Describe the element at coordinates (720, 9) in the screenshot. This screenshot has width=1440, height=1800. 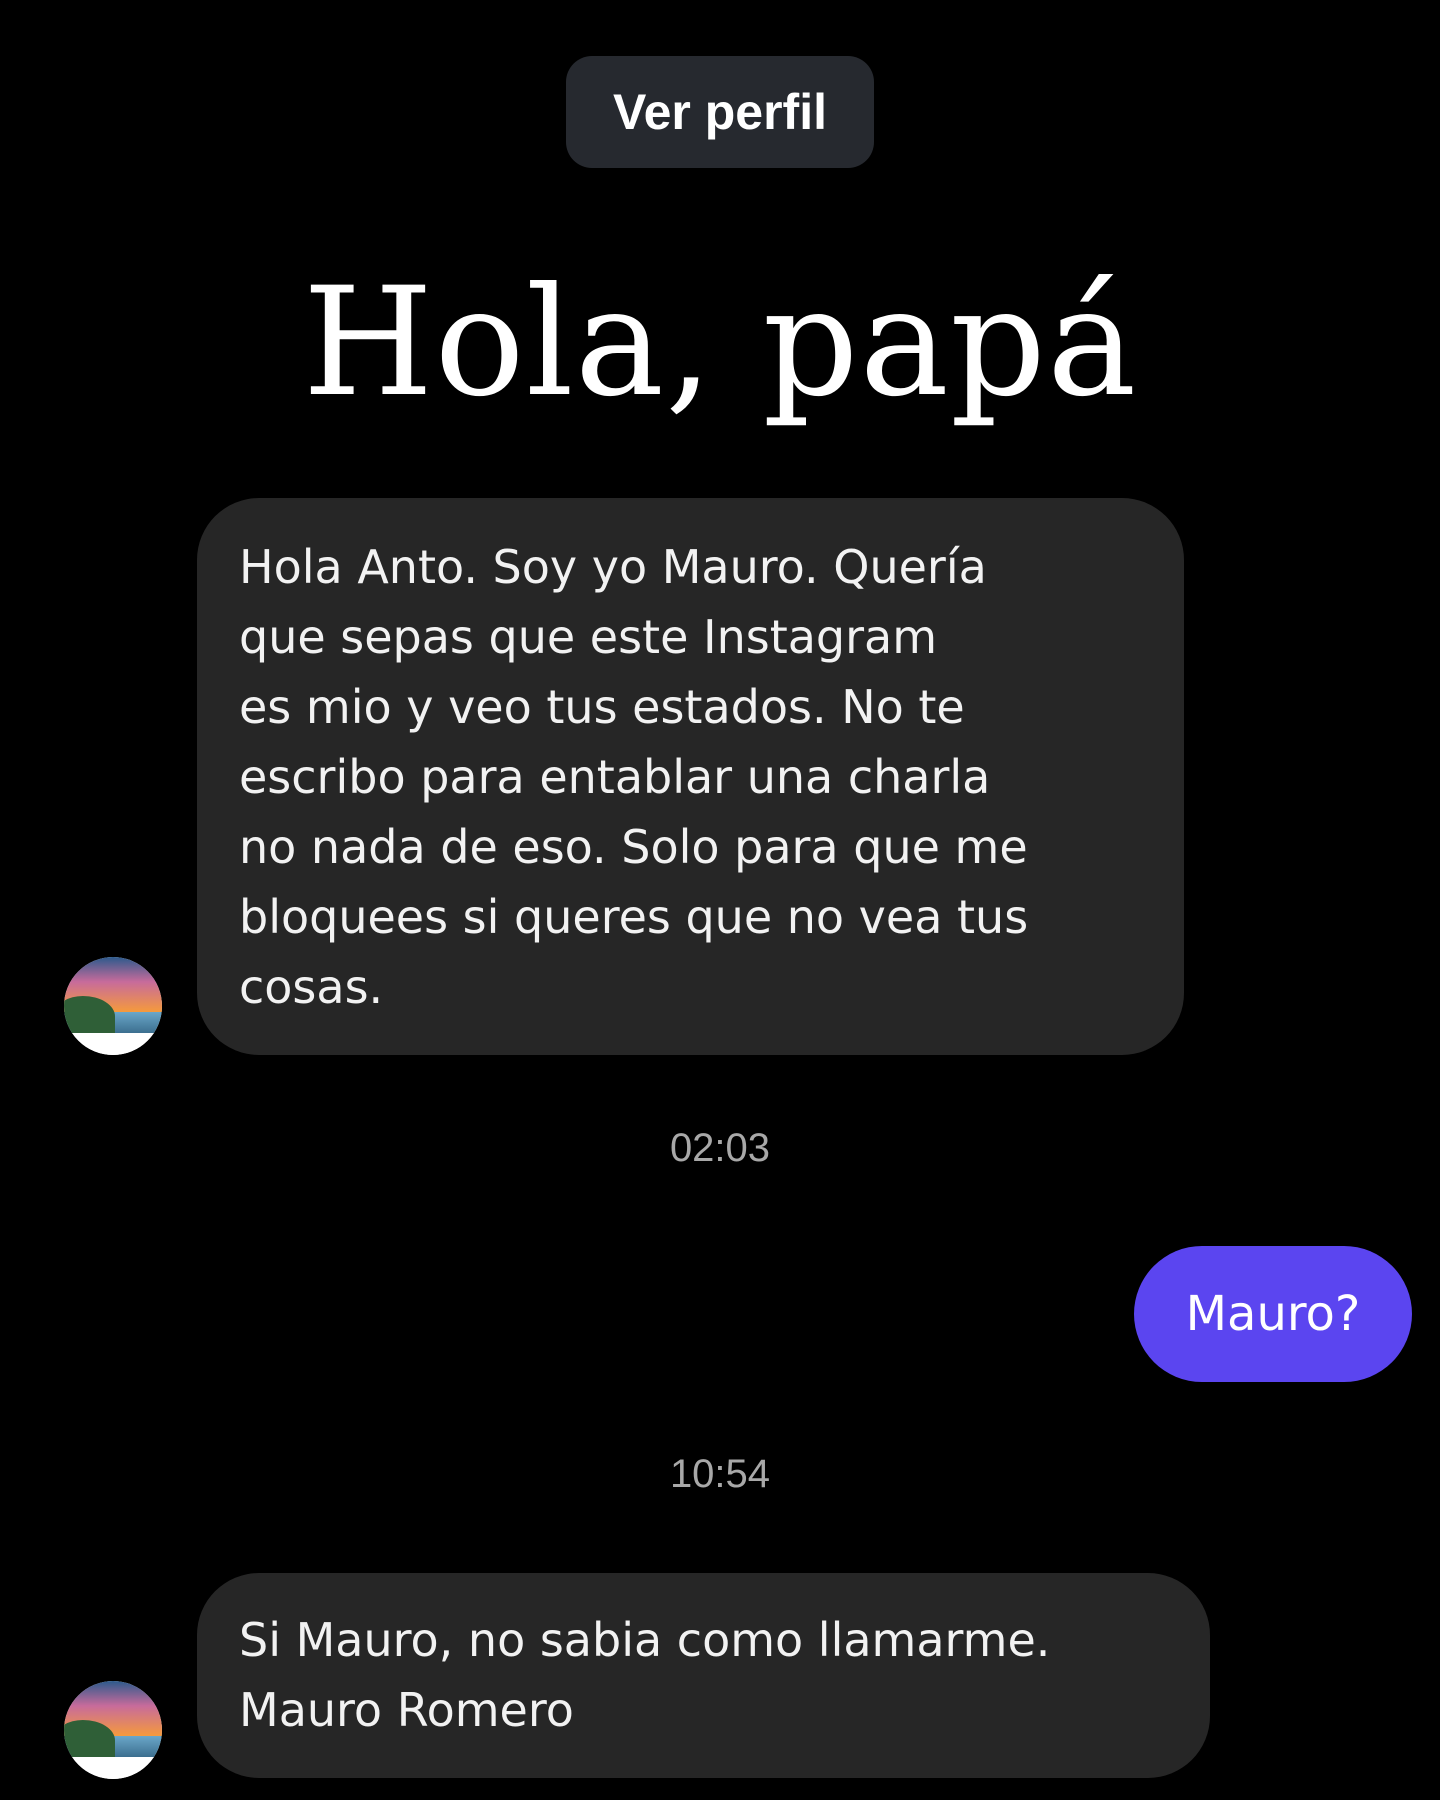
I see `cut-off-header-text` at that location.